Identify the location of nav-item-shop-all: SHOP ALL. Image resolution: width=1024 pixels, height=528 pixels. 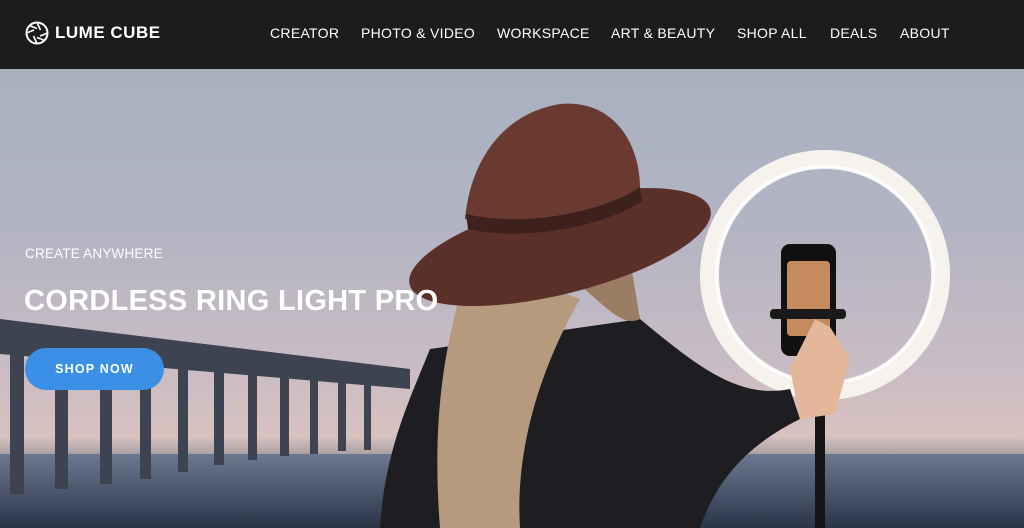
(772, 33).